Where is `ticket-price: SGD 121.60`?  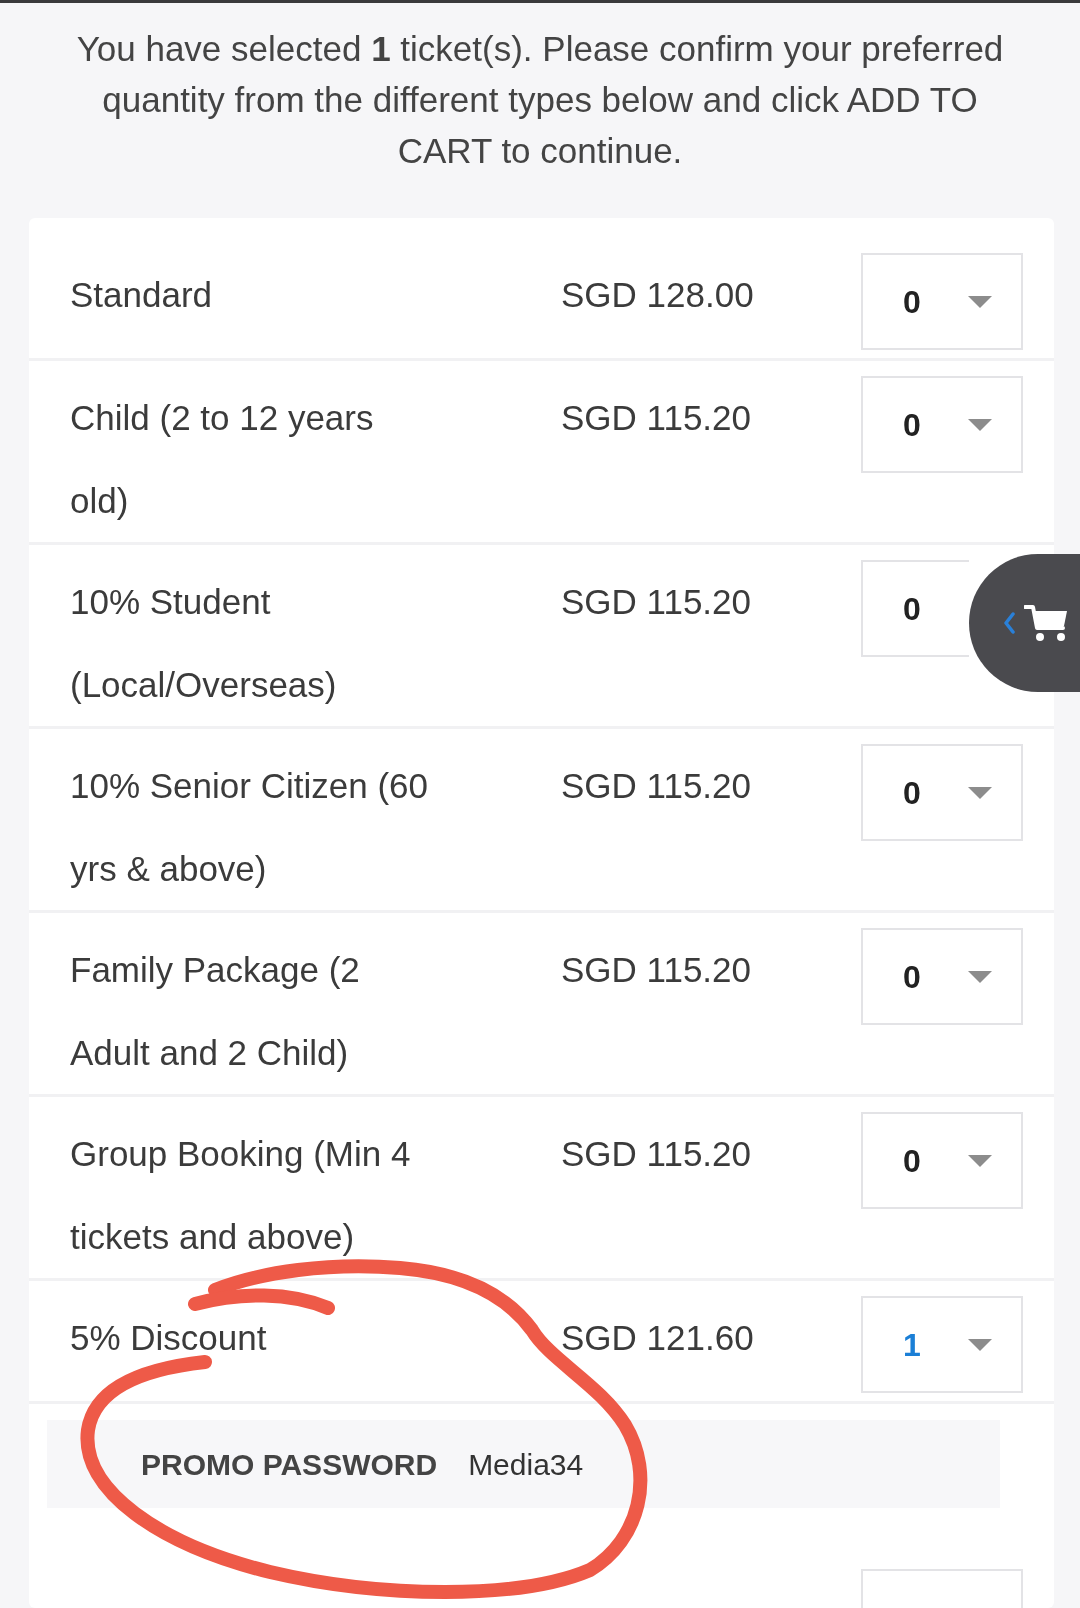
ticket-price: SGD 121.60 is located at coordinates (658, 1338).